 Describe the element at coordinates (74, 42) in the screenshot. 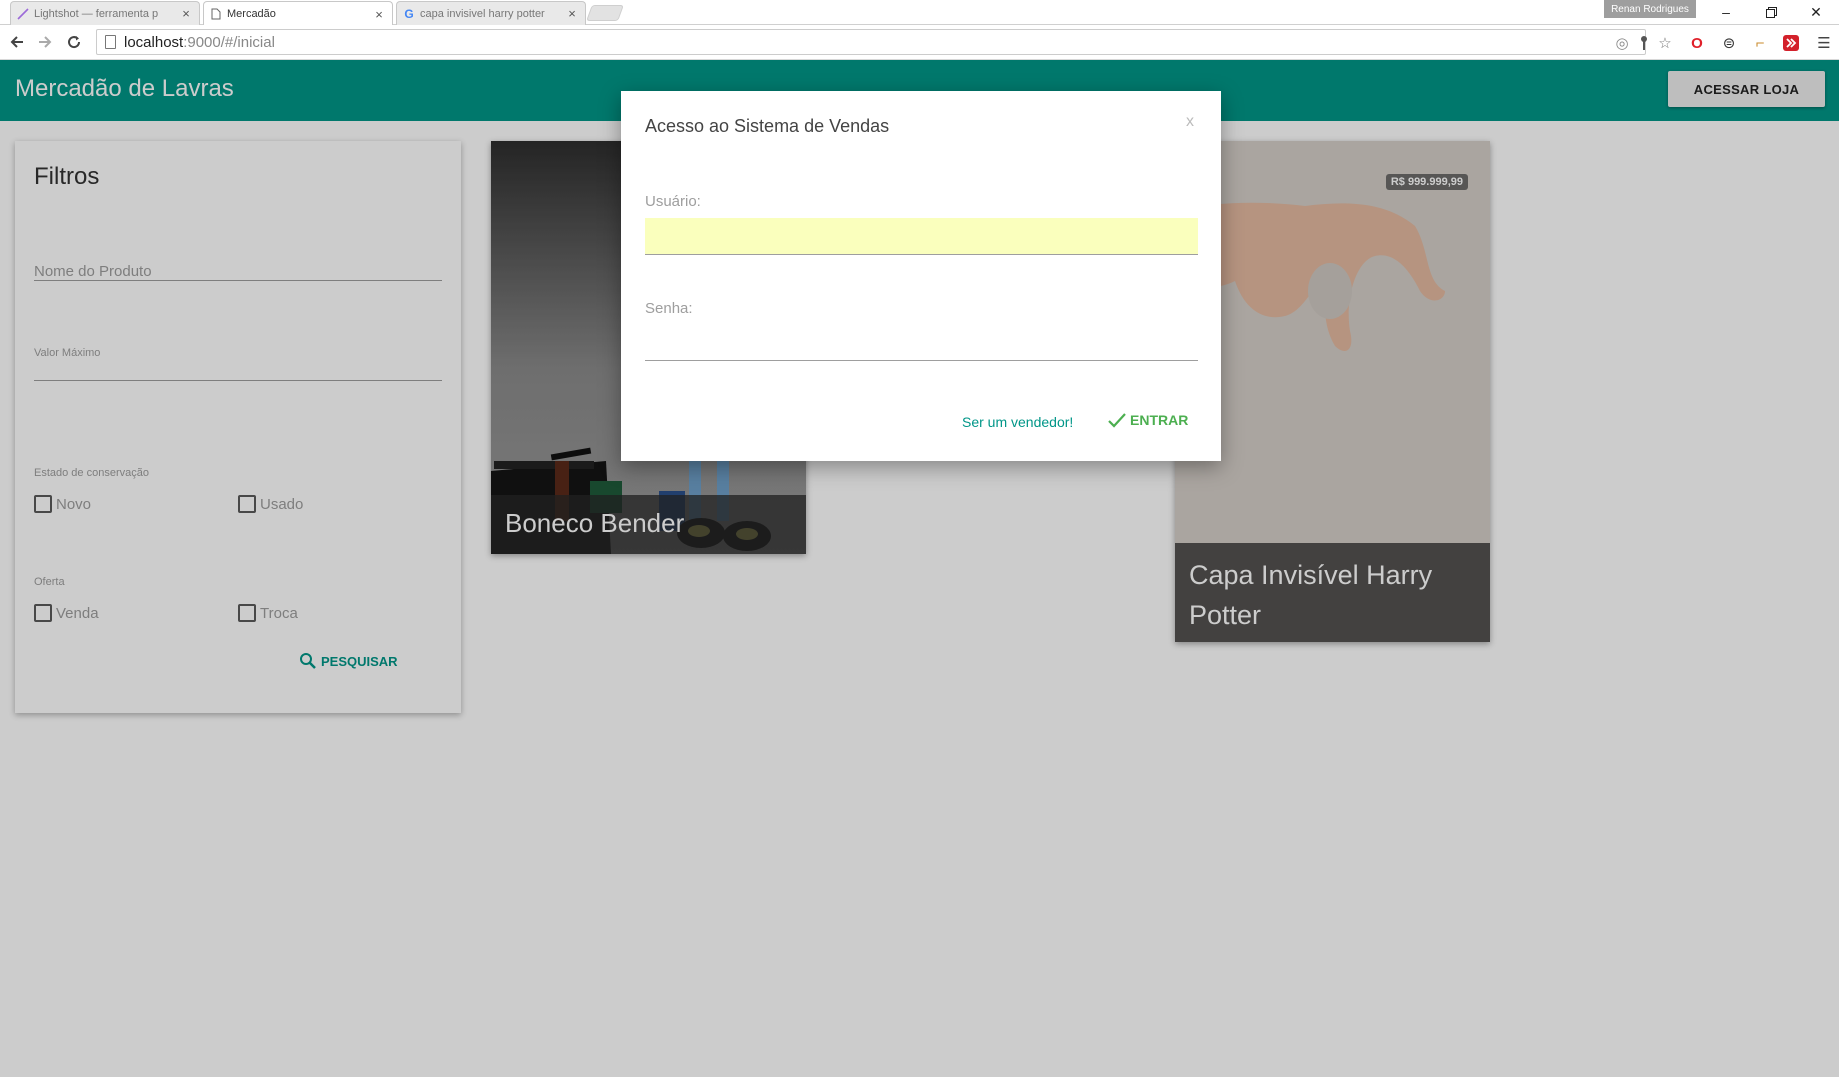

I see `reload-icon` at that location.